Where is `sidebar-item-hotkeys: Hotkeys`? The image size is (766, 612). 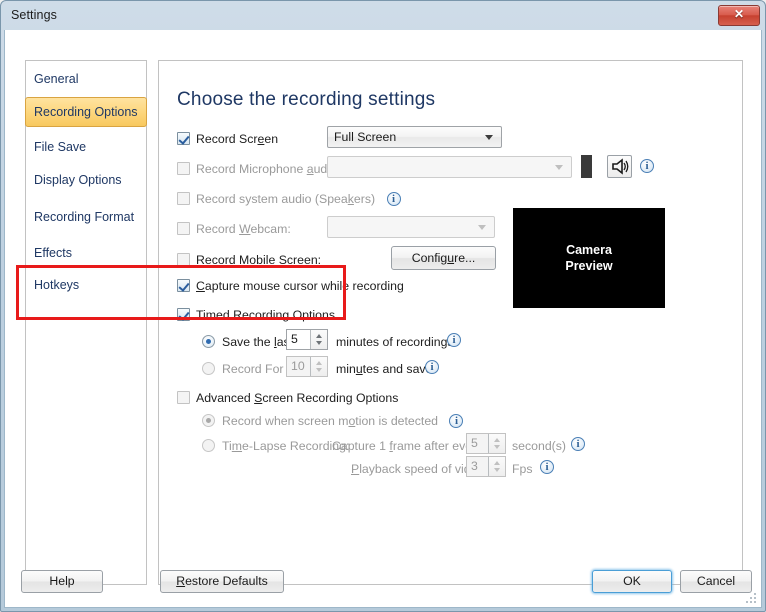
sidebar-item-hotkeys: Hotkeys is located at coordinates (86, 285).